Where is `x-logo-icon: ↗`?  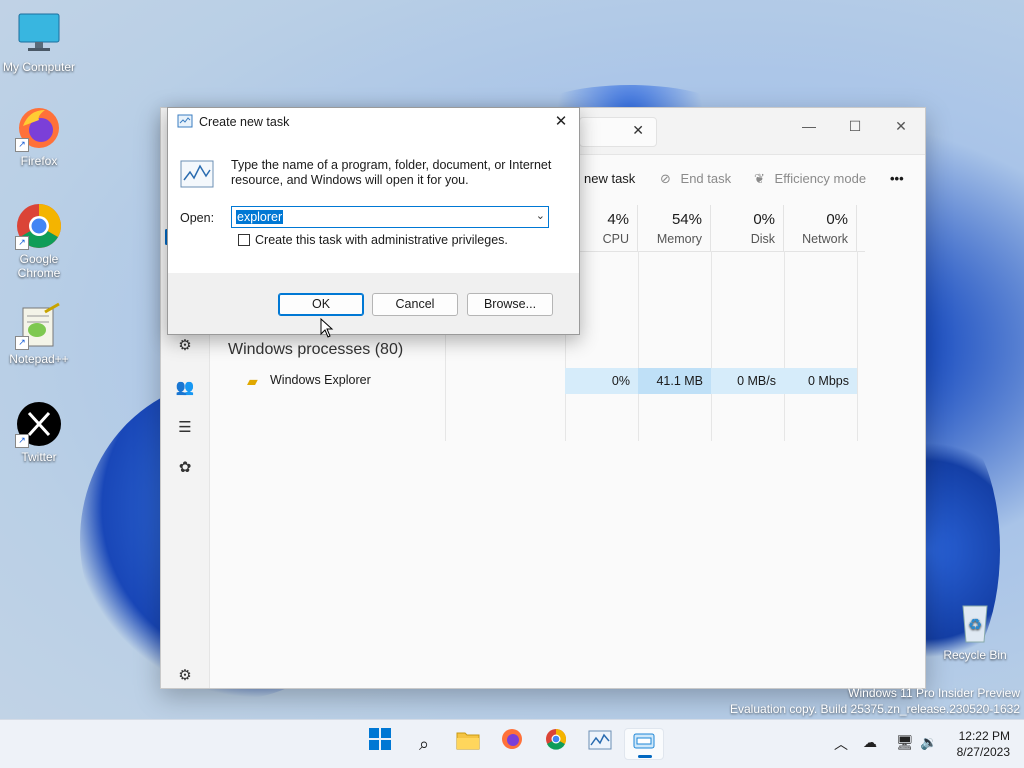
x-logo-icon: ↗ is located at coordinates (39, 424).